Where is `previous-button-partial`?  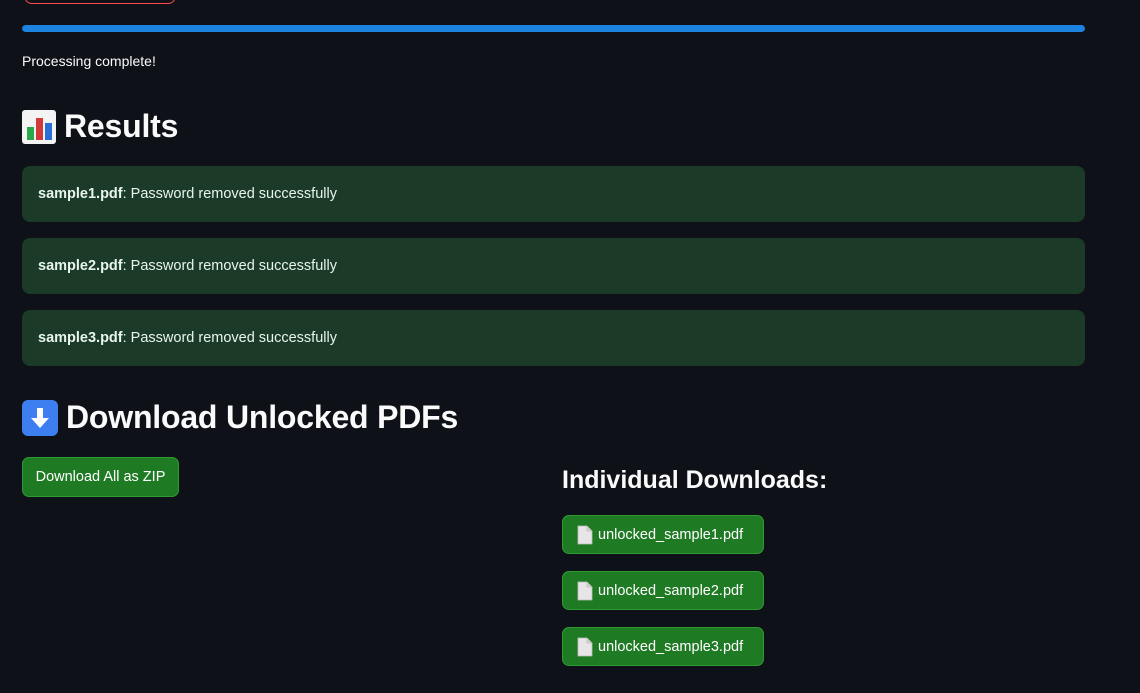
previous-button-partial is located at coordinates (100, 2).